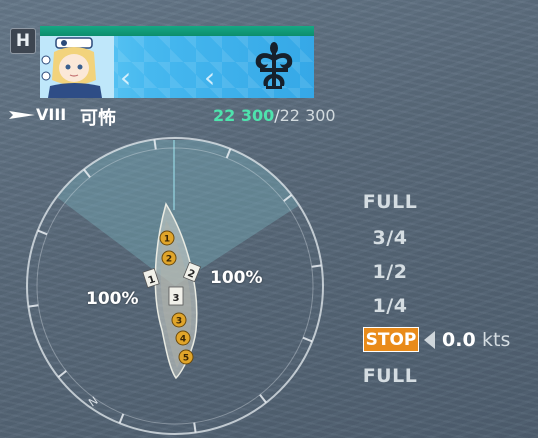 This screenshot has width=538, height=438. I want to click on rear-turret-marker: 3, so click(176, 296).